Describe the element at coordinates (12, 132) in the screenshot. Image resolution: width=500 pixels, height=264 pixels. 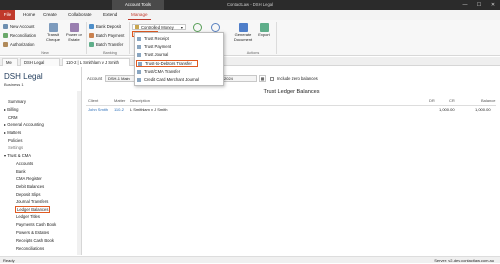
I see `sidebar-item-matters: ▸ Matters` at that location.